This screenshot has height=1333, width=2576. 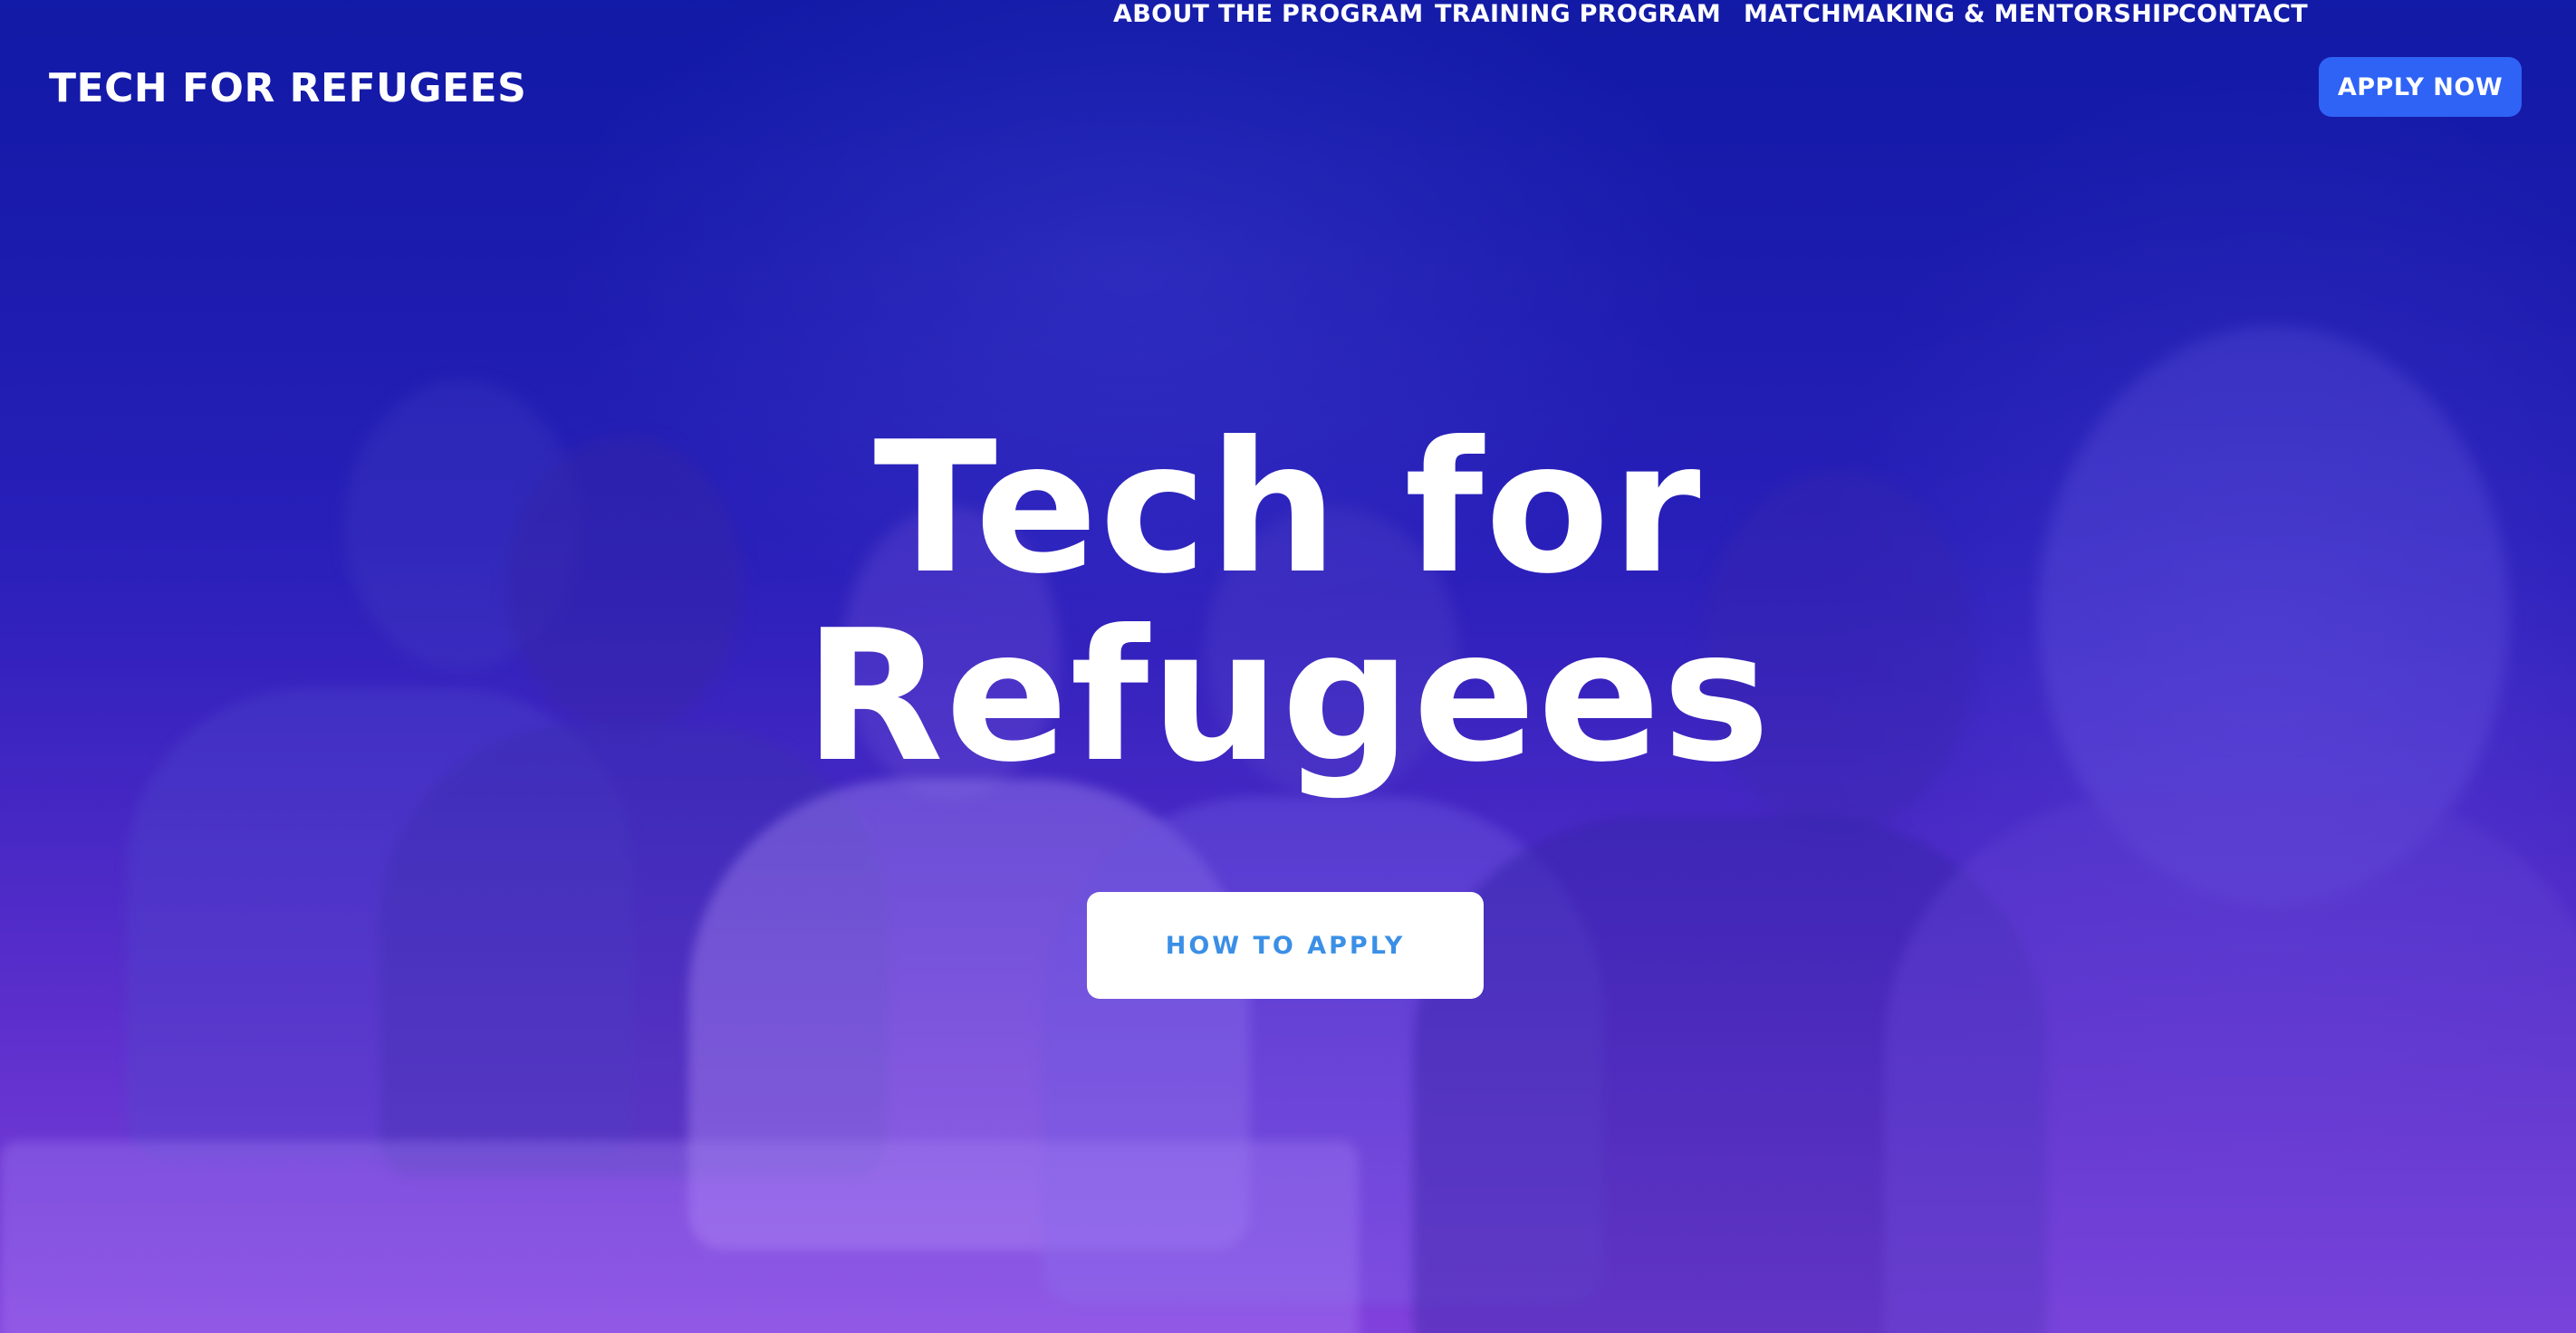 I want to click on brand-logo: TECH FOR REFUGEES, so click(x=287, y=88).